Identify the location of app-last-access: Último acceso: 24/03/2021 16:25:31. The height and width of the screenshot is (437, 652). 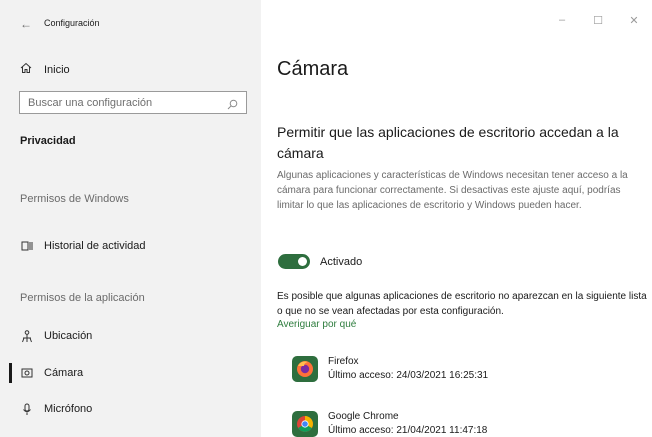
(408, 375).